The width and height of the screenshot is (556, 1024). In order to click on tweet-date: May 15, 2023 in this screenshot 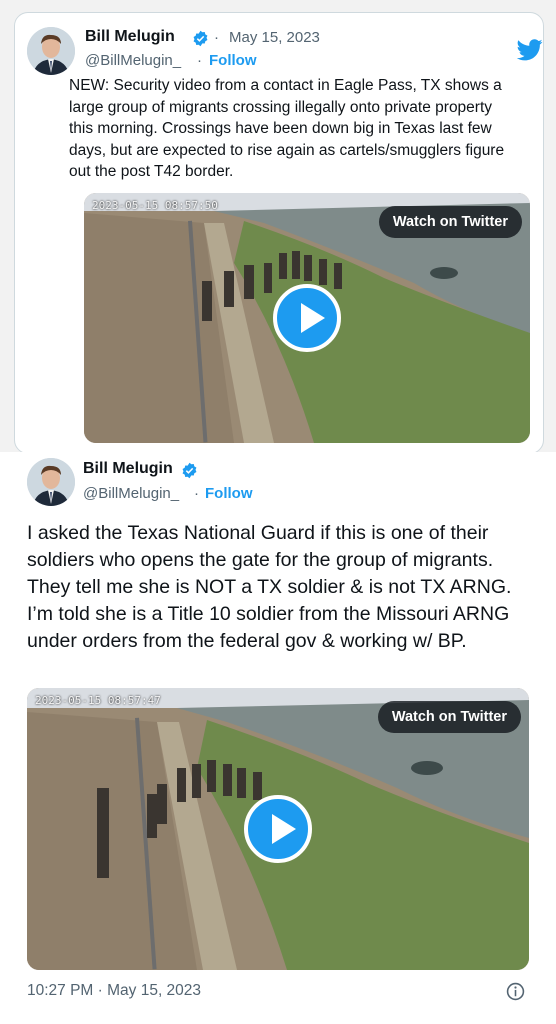, I will do `click(274, 37)`.